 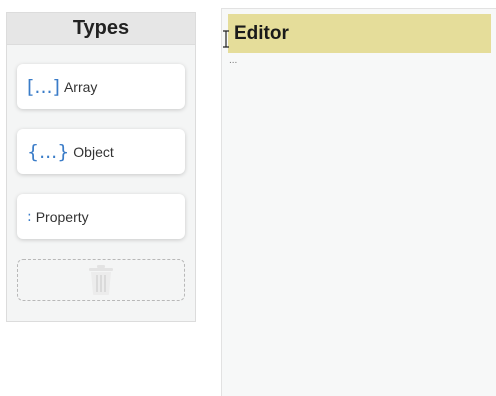 I want to click on text-cursor-icon, so click(x=226, y=39).